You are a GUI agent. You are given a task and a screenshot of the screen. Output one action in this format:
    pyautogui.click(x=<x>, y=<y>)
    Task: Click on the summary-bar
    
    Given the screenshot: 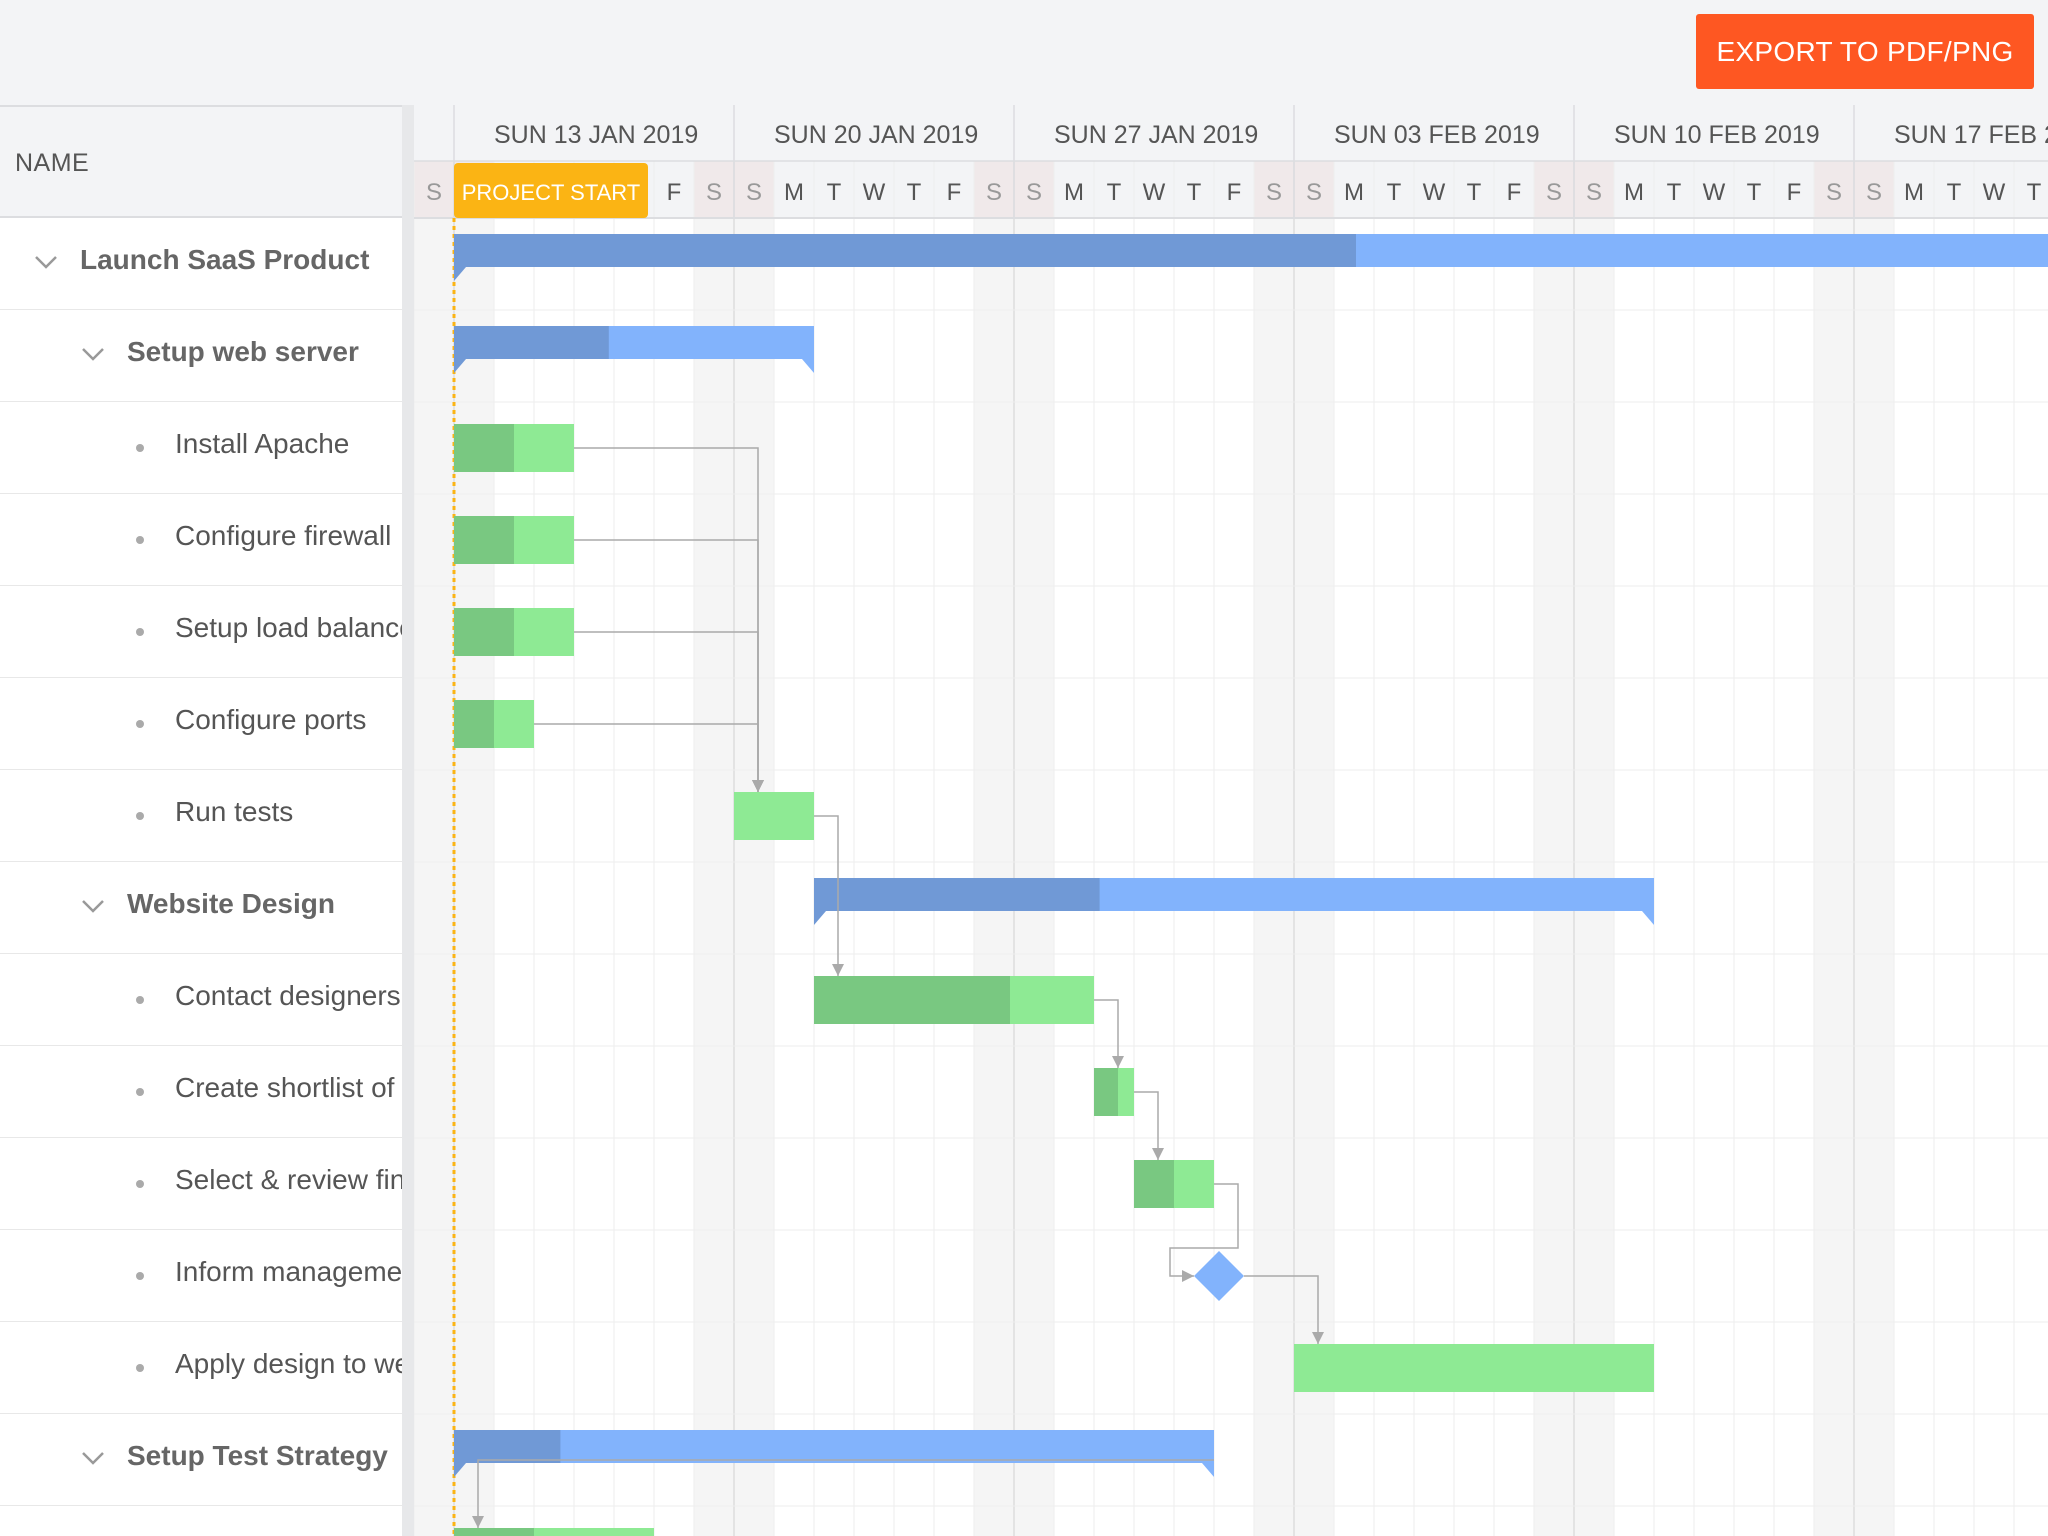 What is the action you would take?
    pyautogui.click(x=834, y=1446)
    